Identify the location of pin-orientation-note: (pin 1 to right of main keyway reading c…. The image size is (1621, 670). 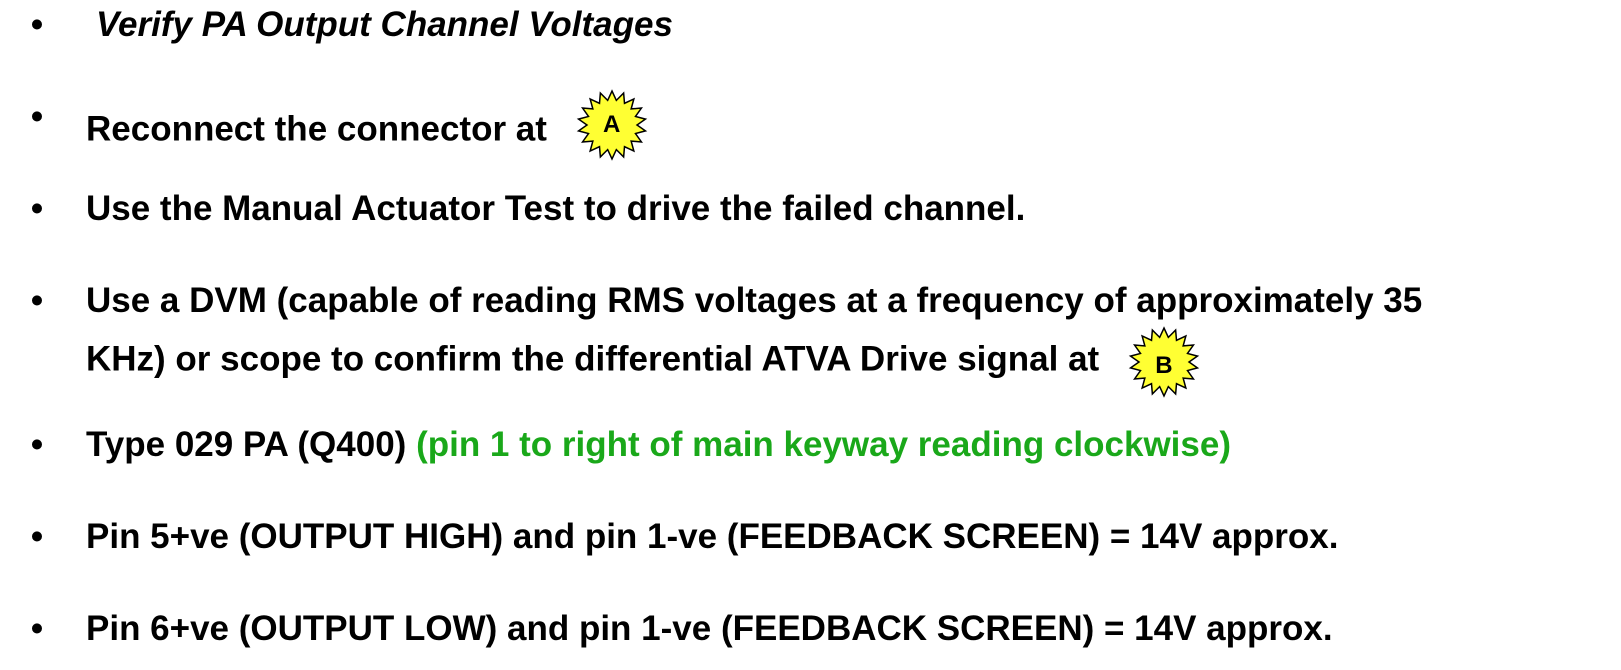
(823, 444).